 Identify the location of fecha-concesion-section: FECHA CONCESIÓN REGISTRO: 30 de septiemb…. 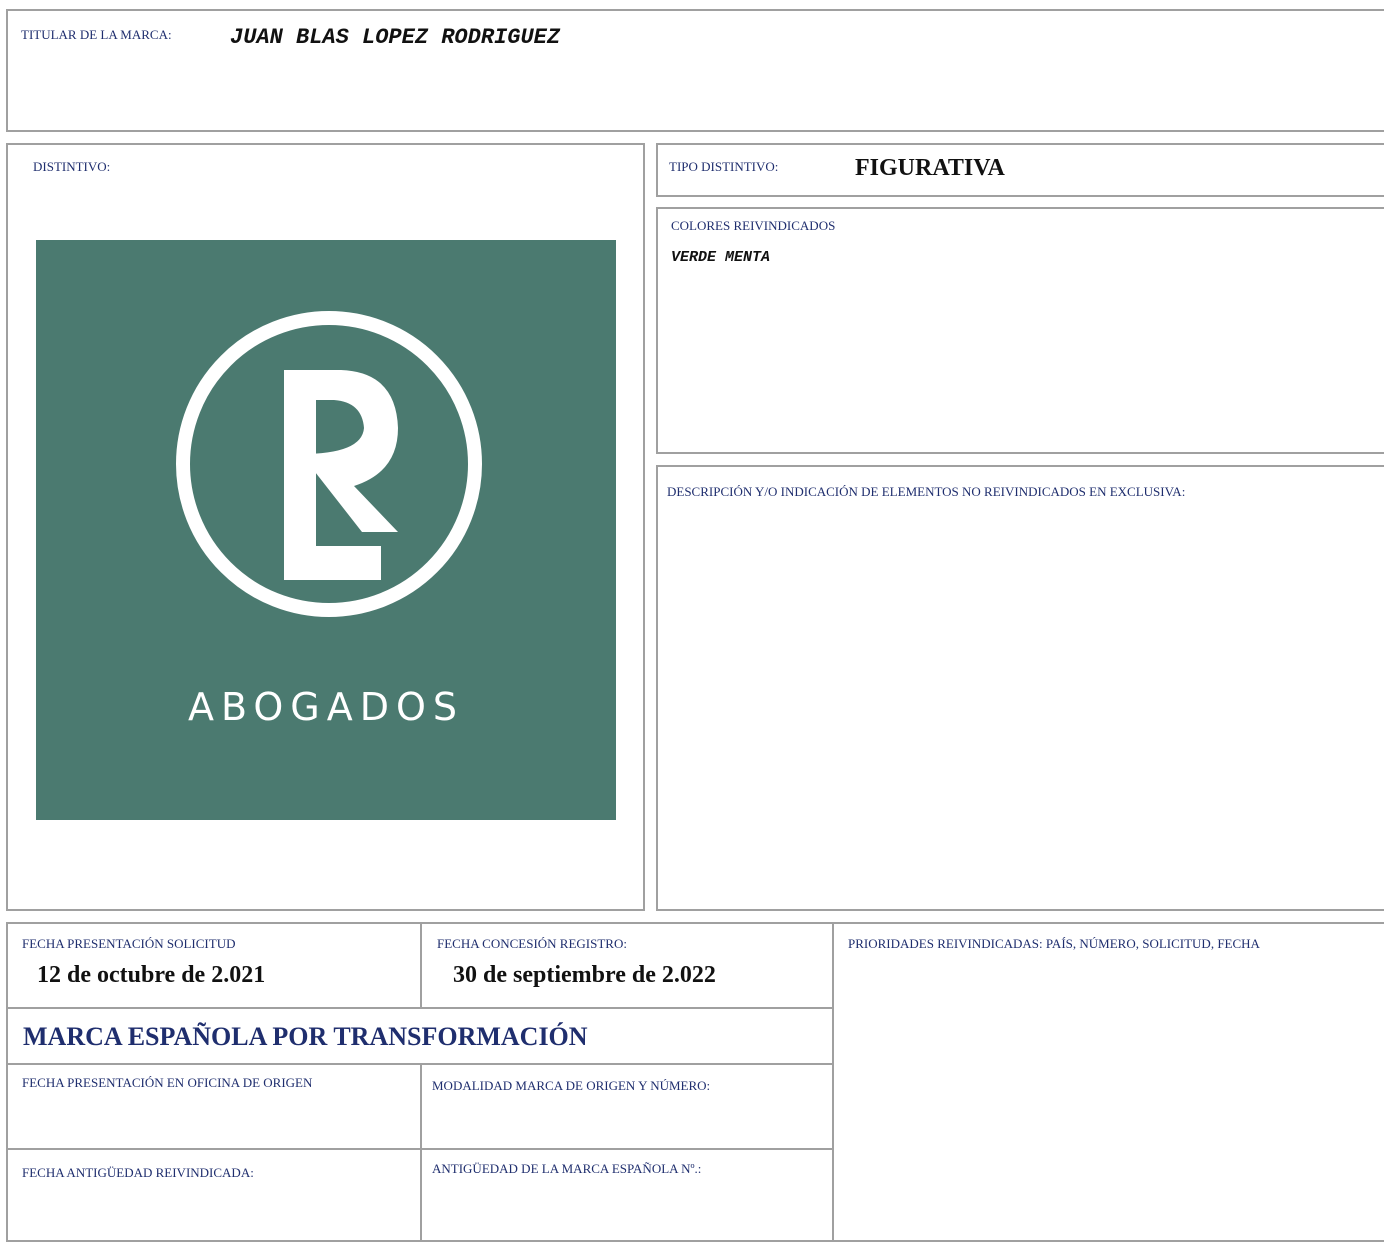
(627, 965).